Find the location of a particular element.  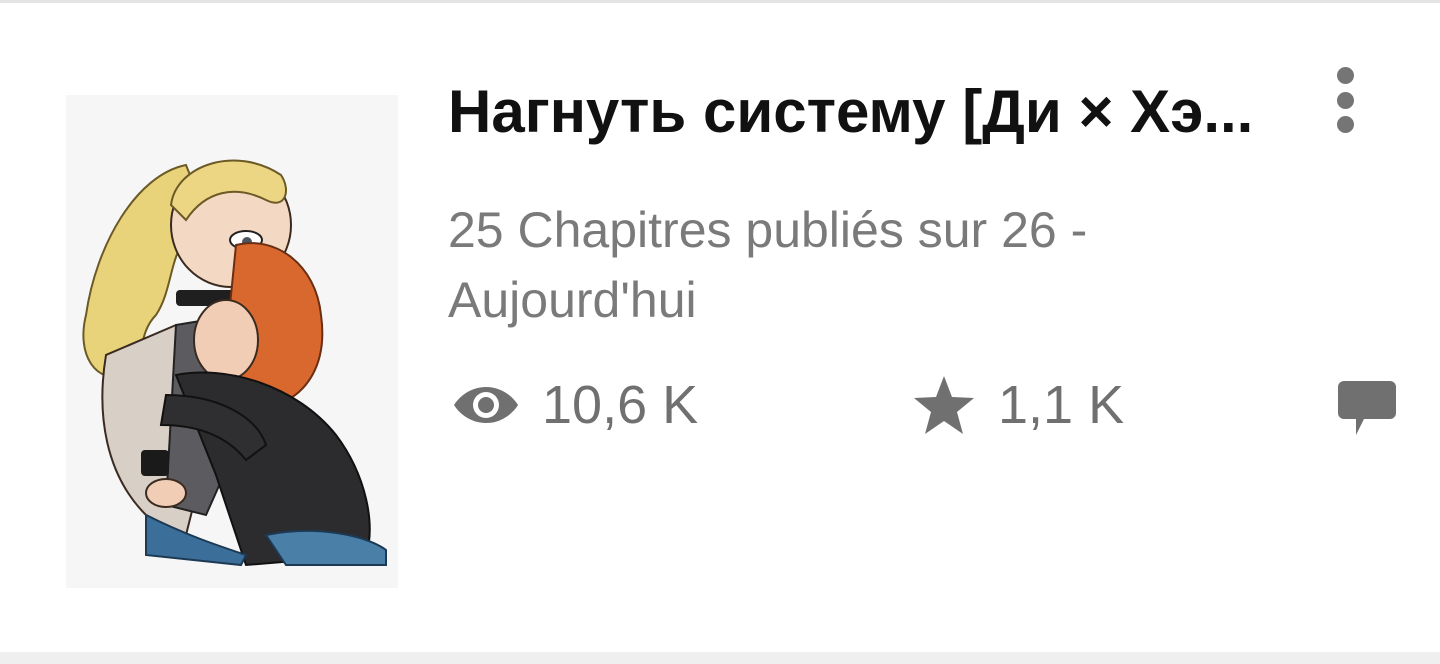

views-stat: 10,6 K is located at coordinates (575, 405).